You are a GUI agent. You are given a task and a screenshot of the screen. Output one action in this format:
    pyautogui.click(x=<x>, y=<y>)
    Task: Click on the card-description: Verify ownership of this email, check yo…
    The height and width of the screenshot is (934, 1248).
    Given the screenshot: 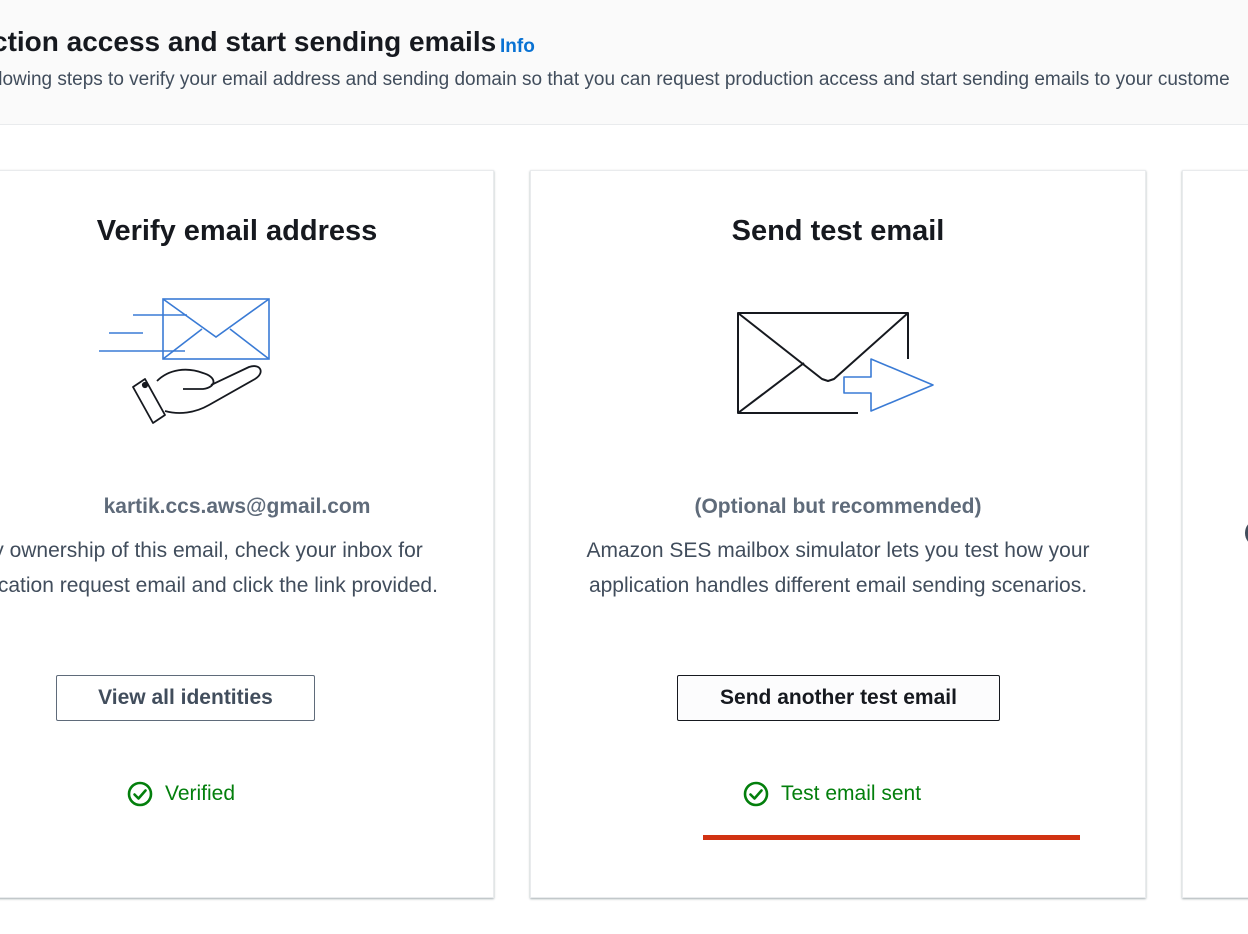 What is the action you would take?
    pyautogui.click(x=246, y=568)
    